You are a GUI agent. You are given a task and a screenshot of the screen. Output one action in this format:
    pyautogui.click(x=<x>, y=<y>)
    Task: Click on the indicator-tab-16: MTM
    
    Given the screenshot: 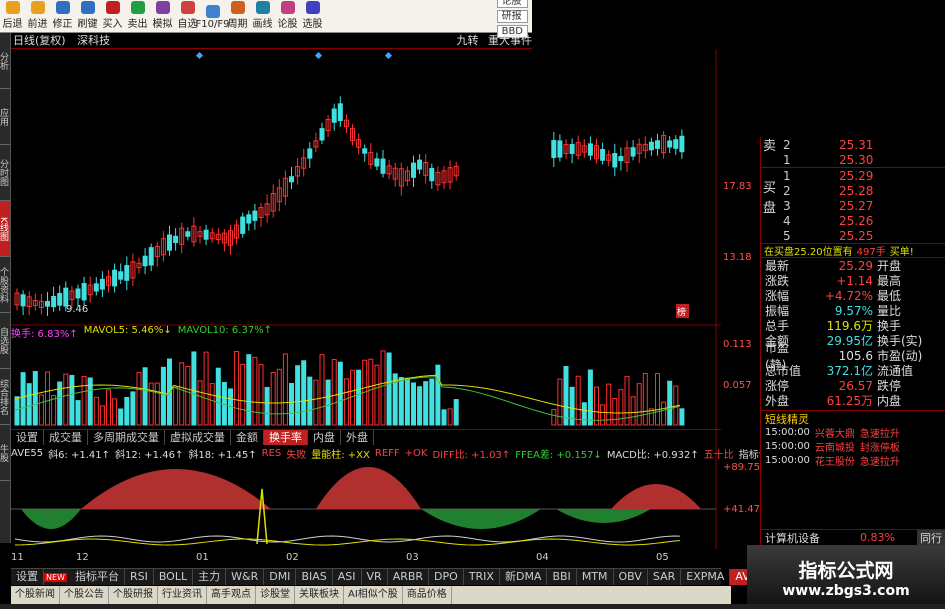 What is the action you would take?
    pyautogui.click(x=595, y=577)
    